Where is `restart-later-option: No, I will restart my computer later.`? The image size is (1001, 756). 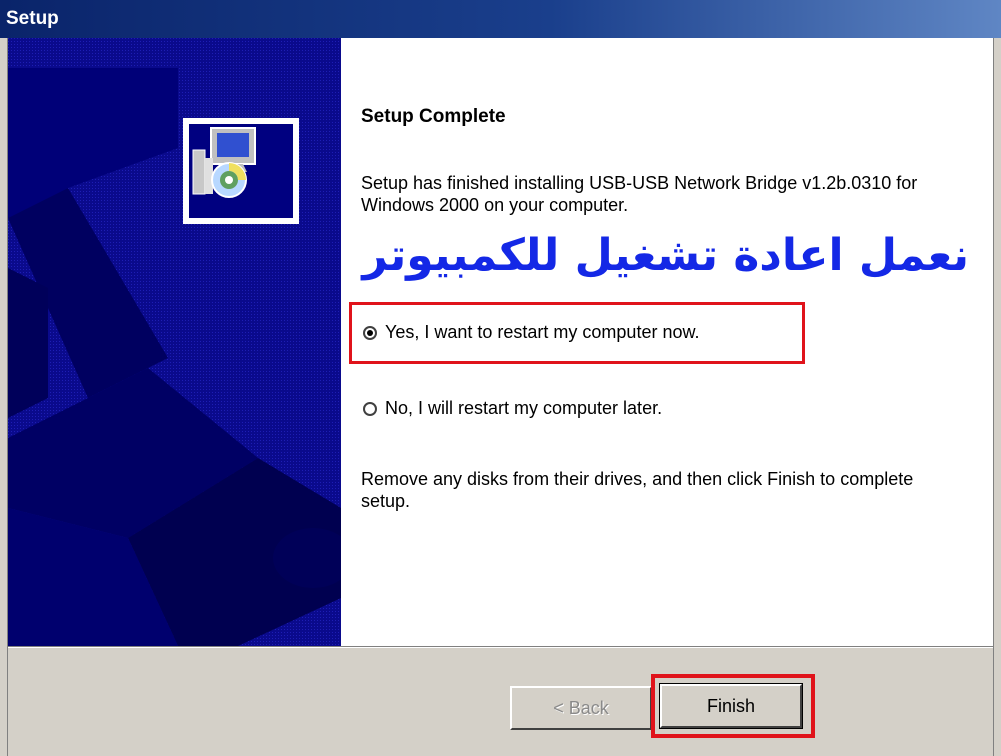
restart-later-option: No, I will restart my computer later. is located at coordinates (512, 408).